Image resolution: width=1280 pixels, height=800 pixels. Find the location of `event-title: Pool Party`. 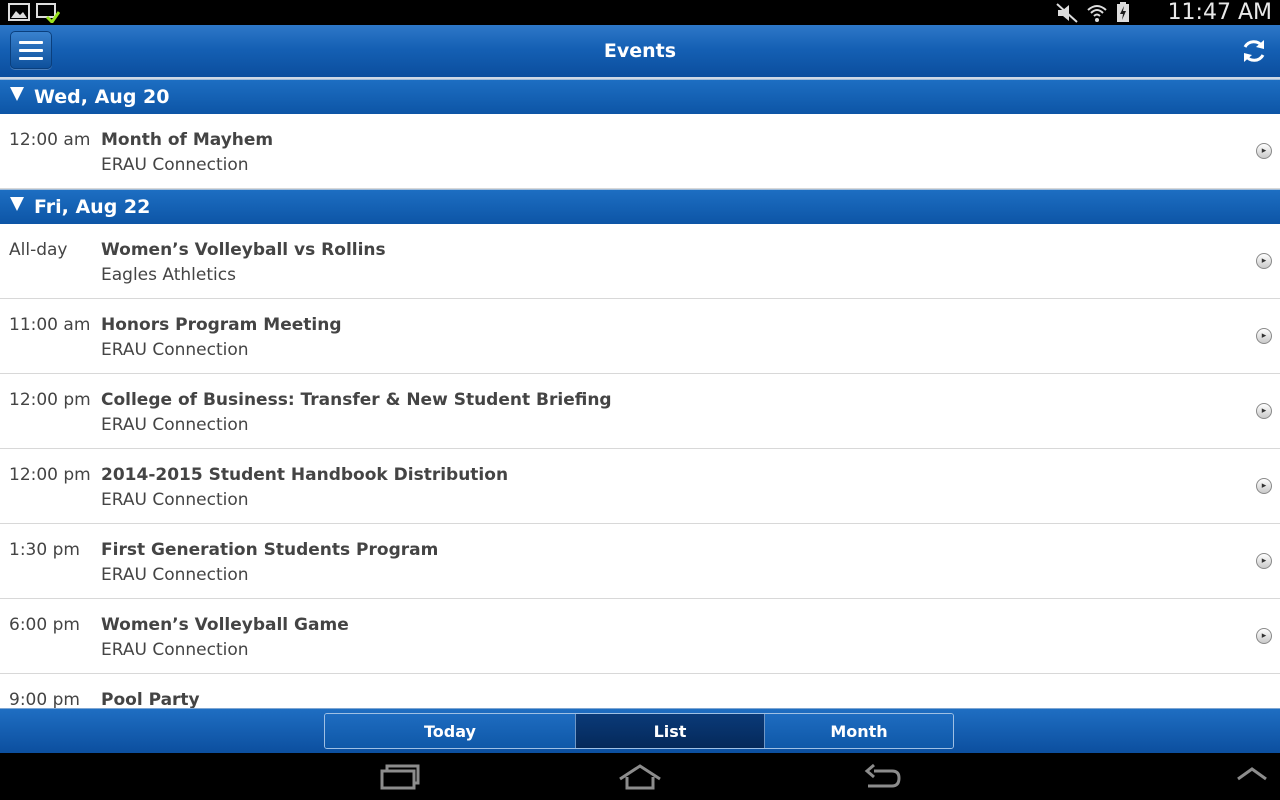

event-title: Pool Party is located at coordinates (150, 699).